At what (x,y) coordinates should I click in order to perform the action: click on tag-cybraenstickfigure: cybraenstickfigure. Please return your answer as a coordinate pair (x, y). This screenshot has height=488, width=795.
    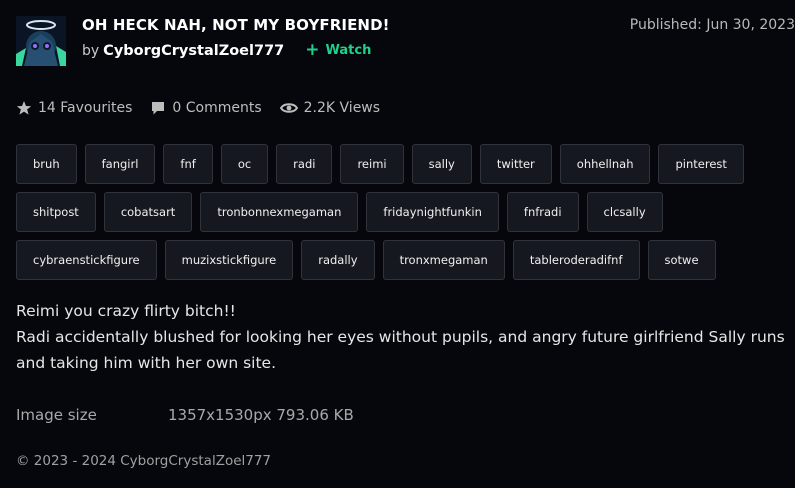
    Looking at the image, I should click on (86, 260).